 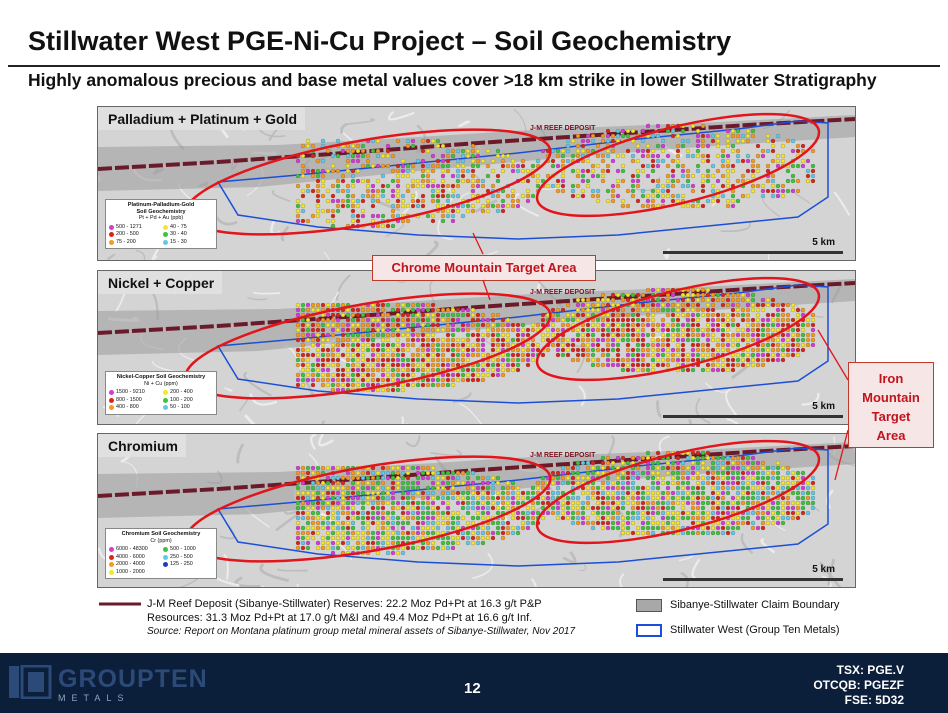 I want to click on ticker-fse: FSE: 5D32, so click(x=874, y=700).